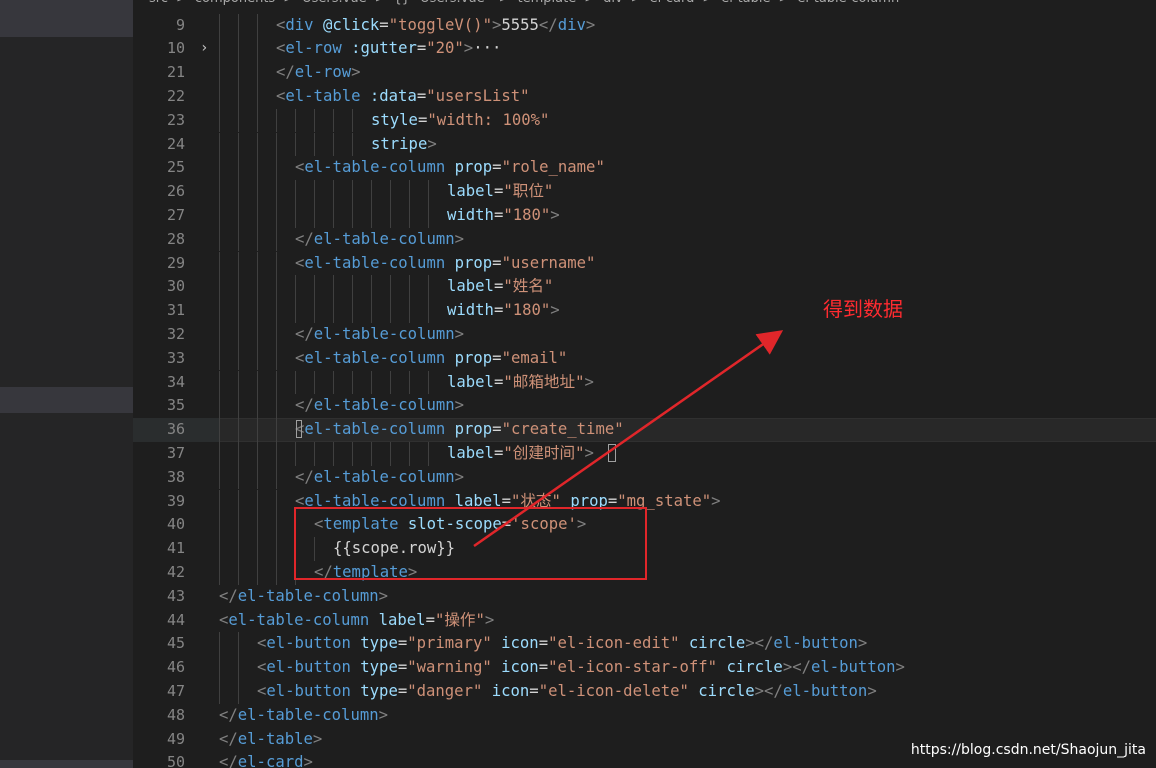  I want to click on annotation-label: 得到数据, so click(863, 309).